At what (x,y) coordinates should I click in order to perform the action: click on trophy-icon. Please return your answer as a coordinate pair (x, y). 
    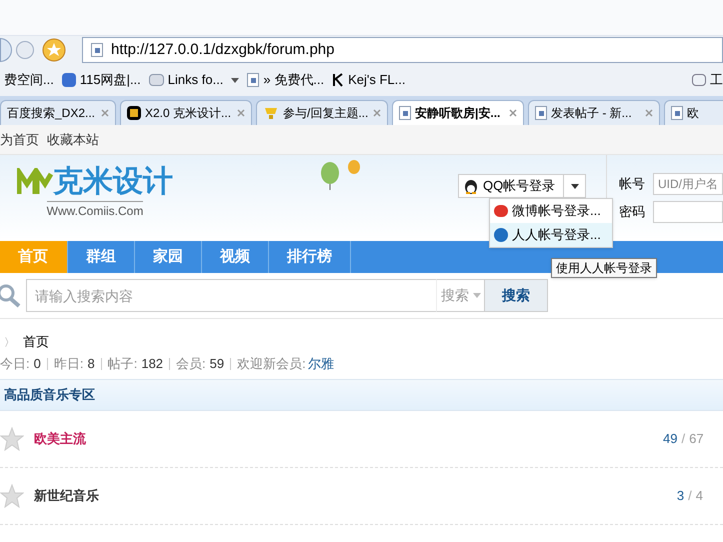
    Looking at the image, I should click on (271, 113).